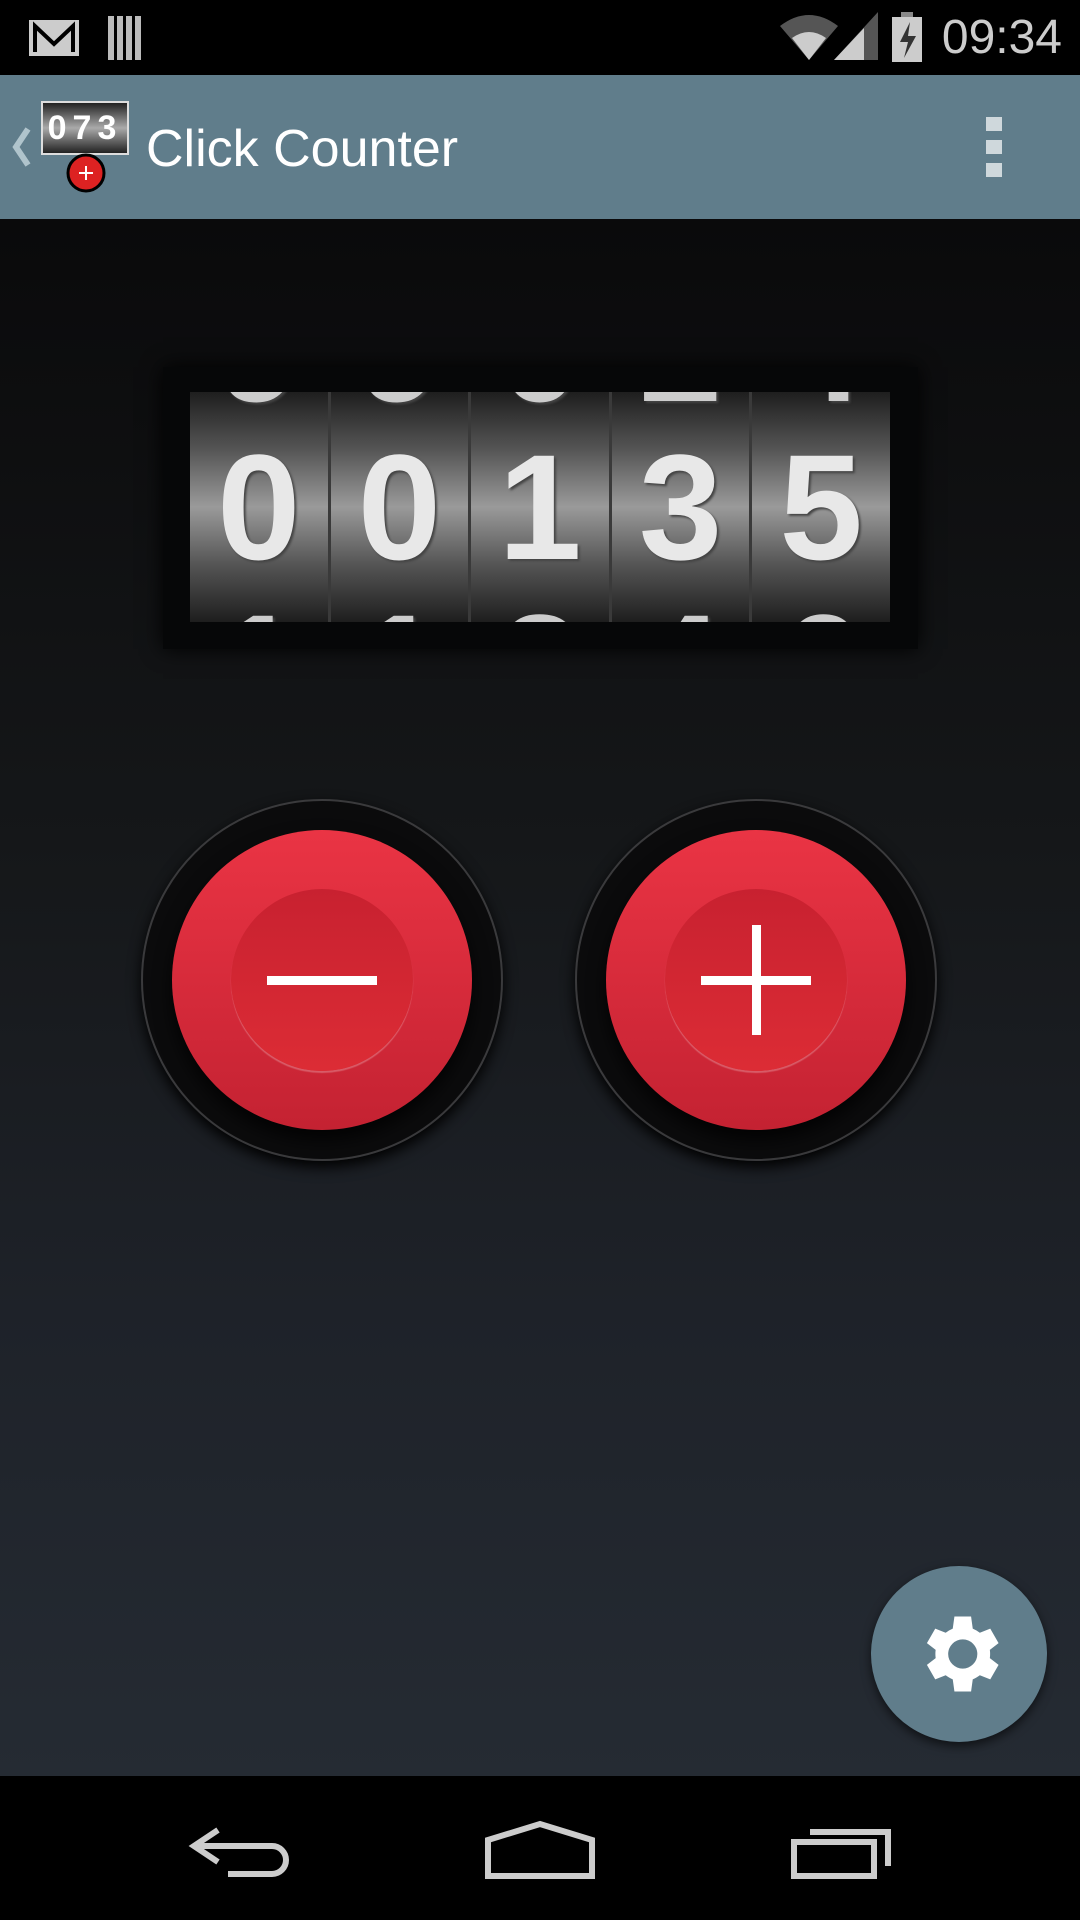  What do you see at coordinates (21, 147) in the screenshot?
I see `back-chevron-icon` at bounding box center [21, 147].